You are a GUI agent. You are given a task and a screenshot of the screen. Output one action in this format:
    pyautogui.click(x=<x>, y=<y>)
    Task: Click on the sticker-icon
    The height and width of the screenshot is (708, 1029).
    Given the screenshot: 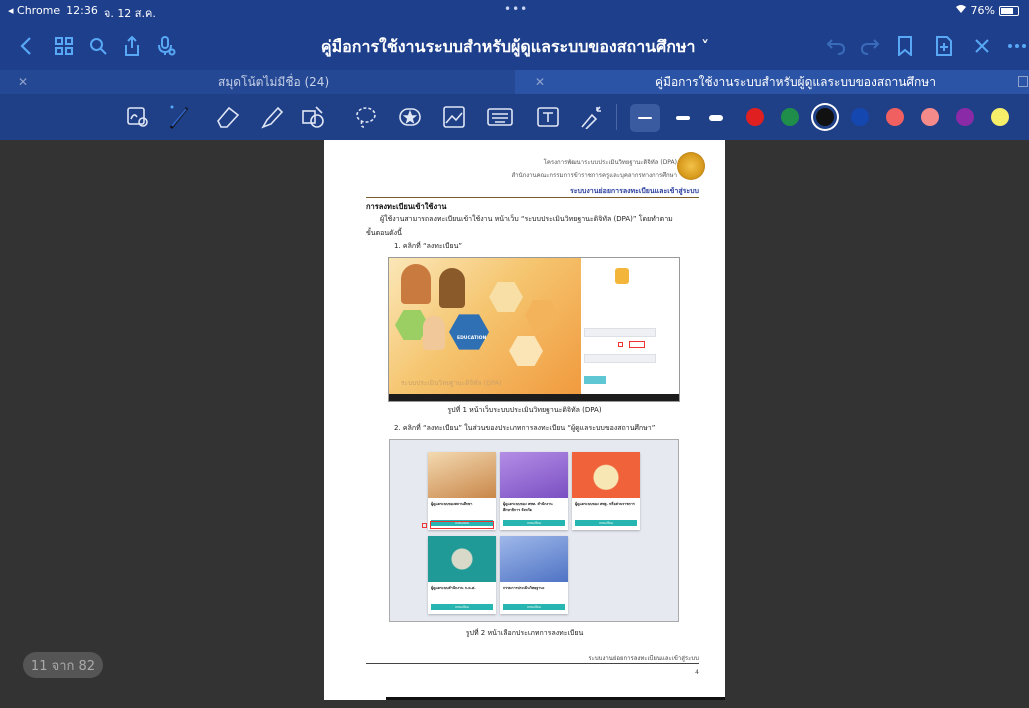 What is the action you would take?
    pyautogui.click(x=410, y=117)
    